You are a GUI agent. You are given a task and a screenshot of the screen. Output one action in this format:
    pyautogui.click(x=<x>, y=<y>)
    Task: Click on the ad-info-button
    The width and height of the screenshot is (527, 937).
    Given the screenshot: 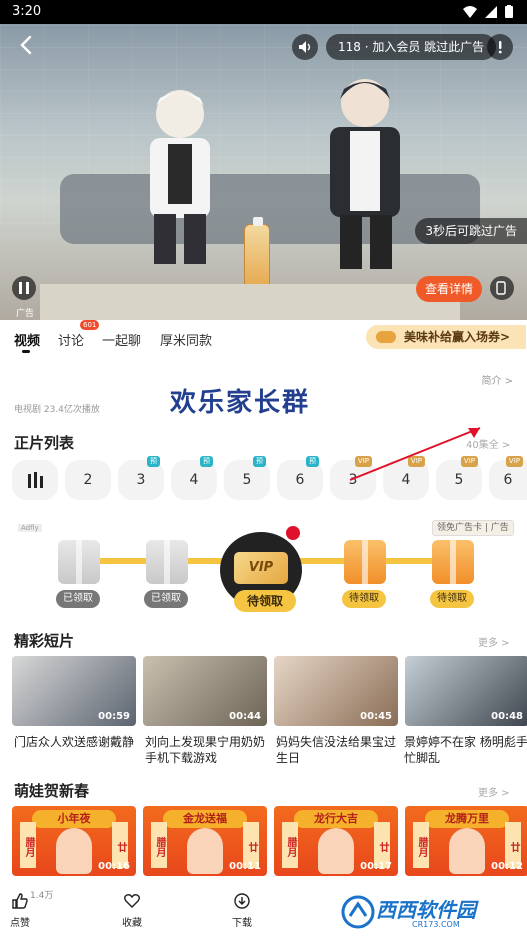 What is the action you would take?
    pyautogui.click(x=500, y=47)
    